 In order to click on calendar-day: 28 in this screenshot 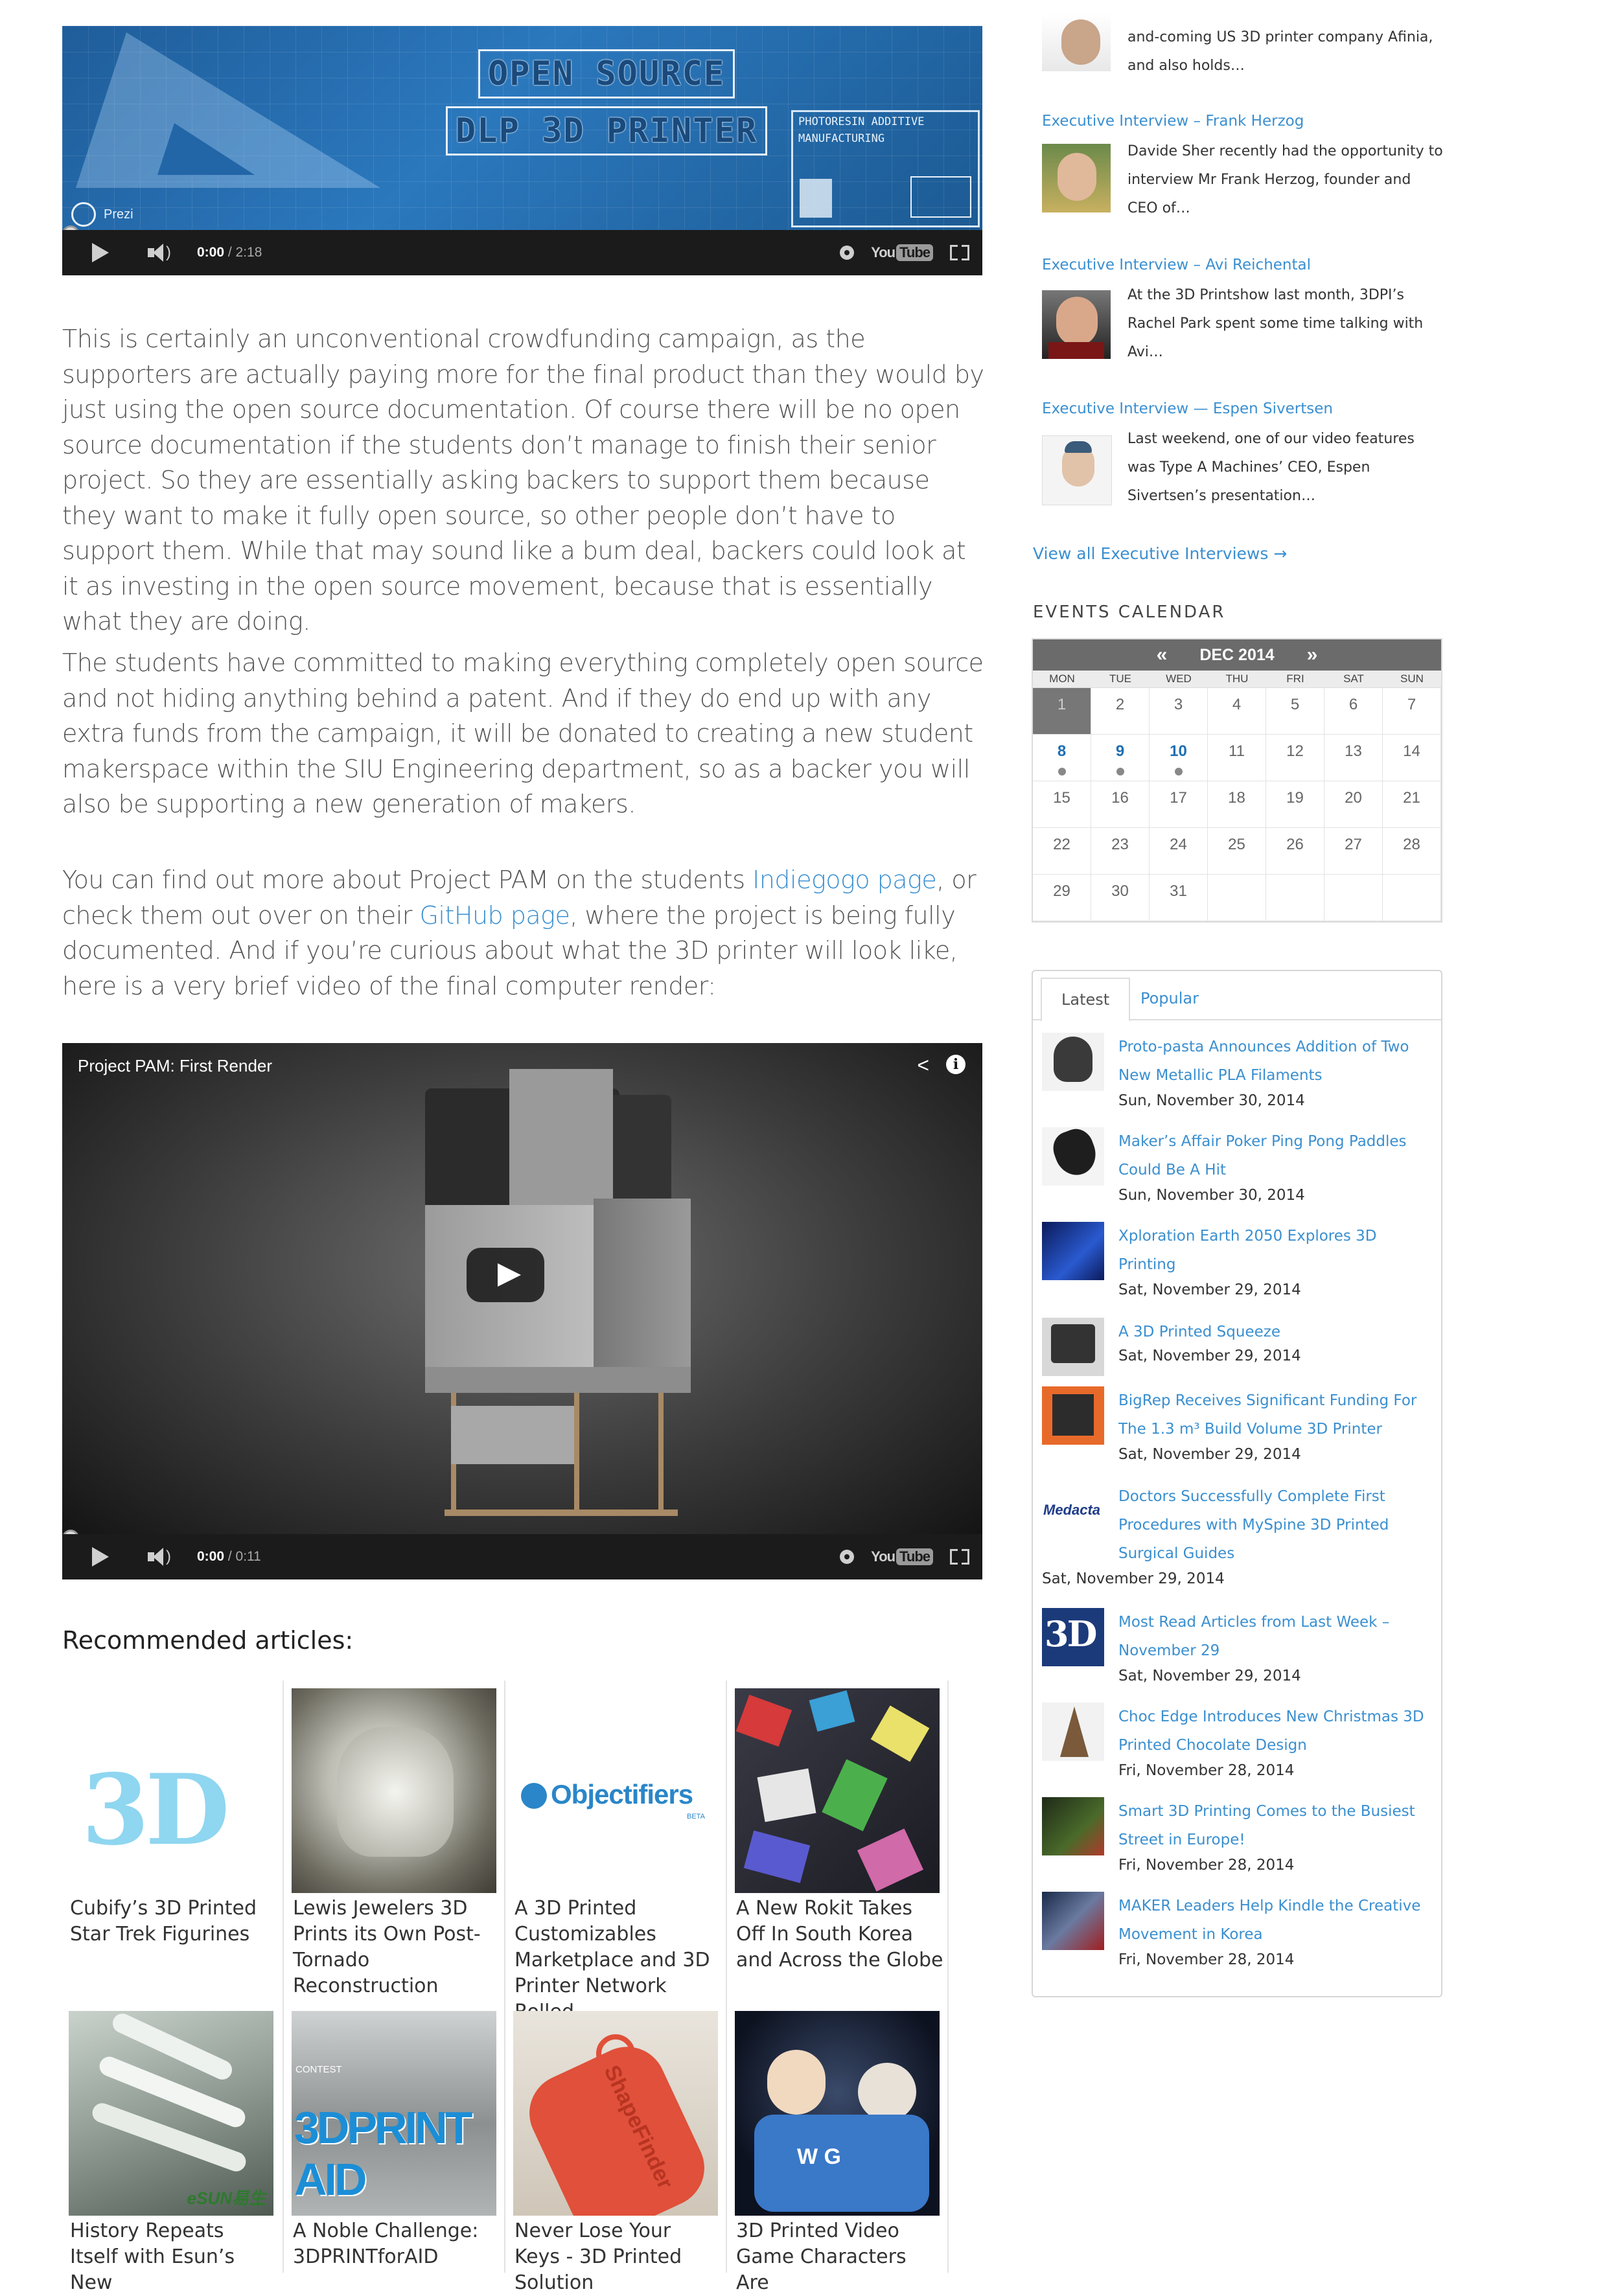, I will do `click(1412, 851)`.